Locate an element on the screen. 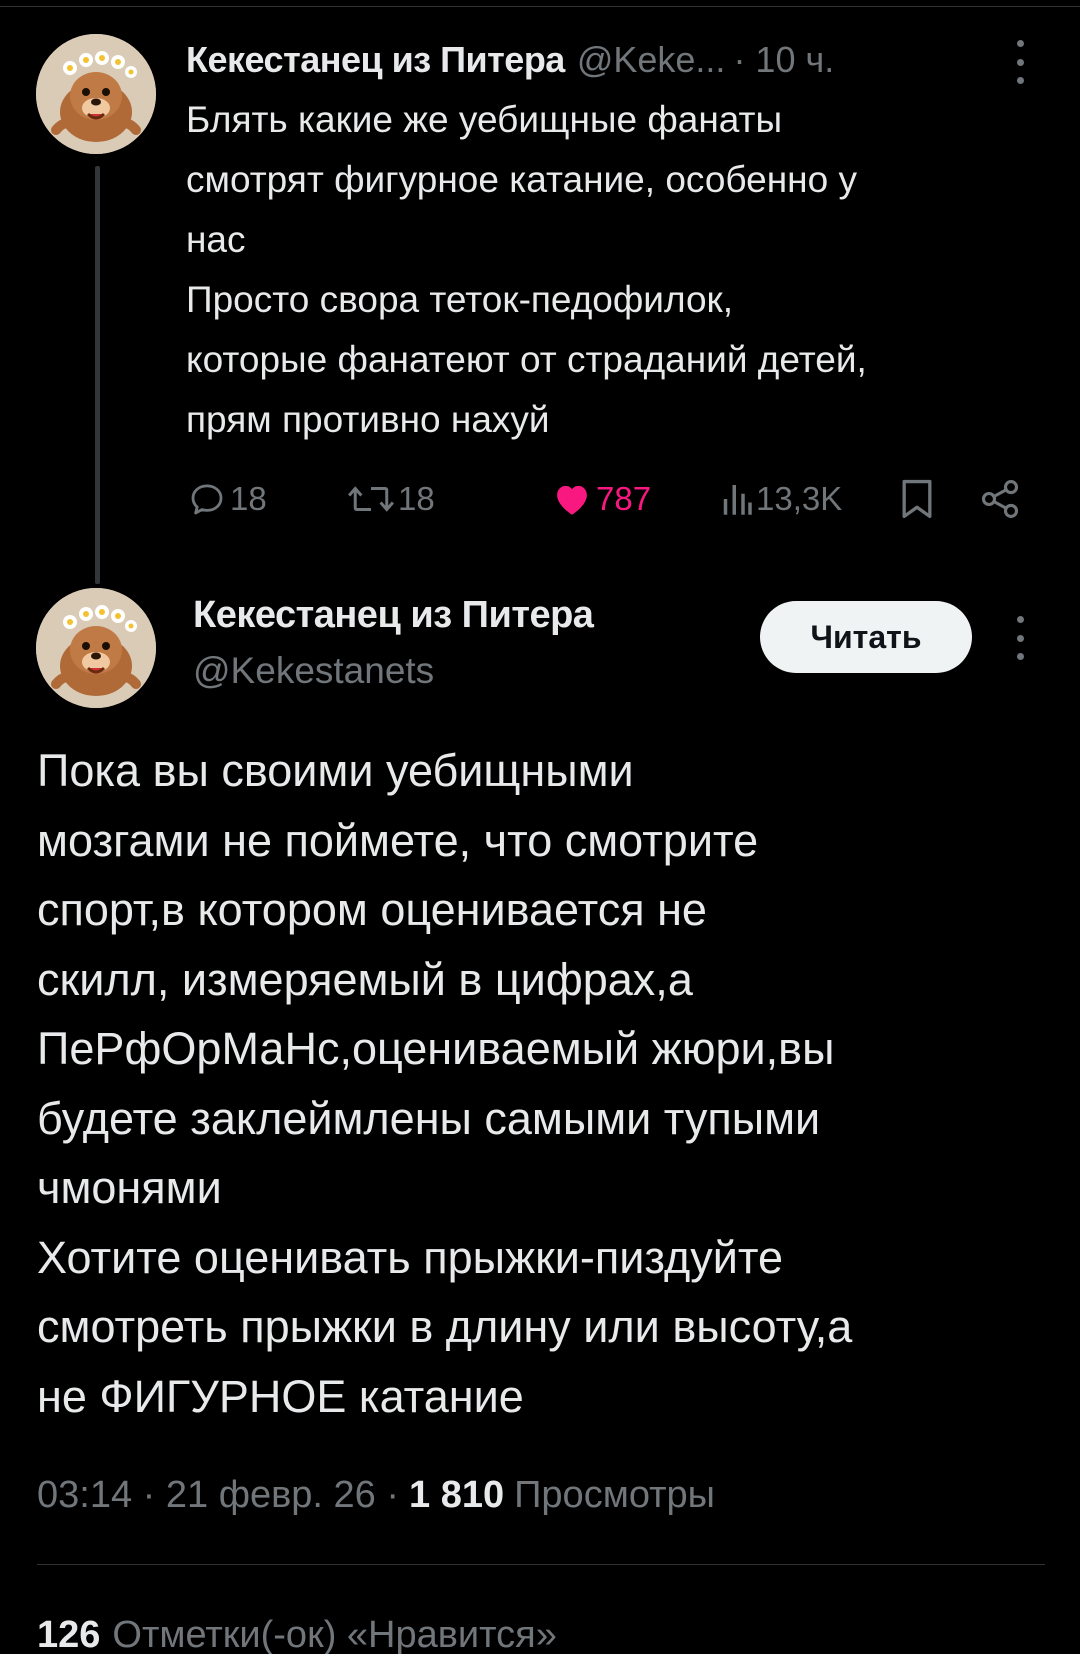  parent-tweet-time: · 10 ч. is located at coordinates (783, 60).